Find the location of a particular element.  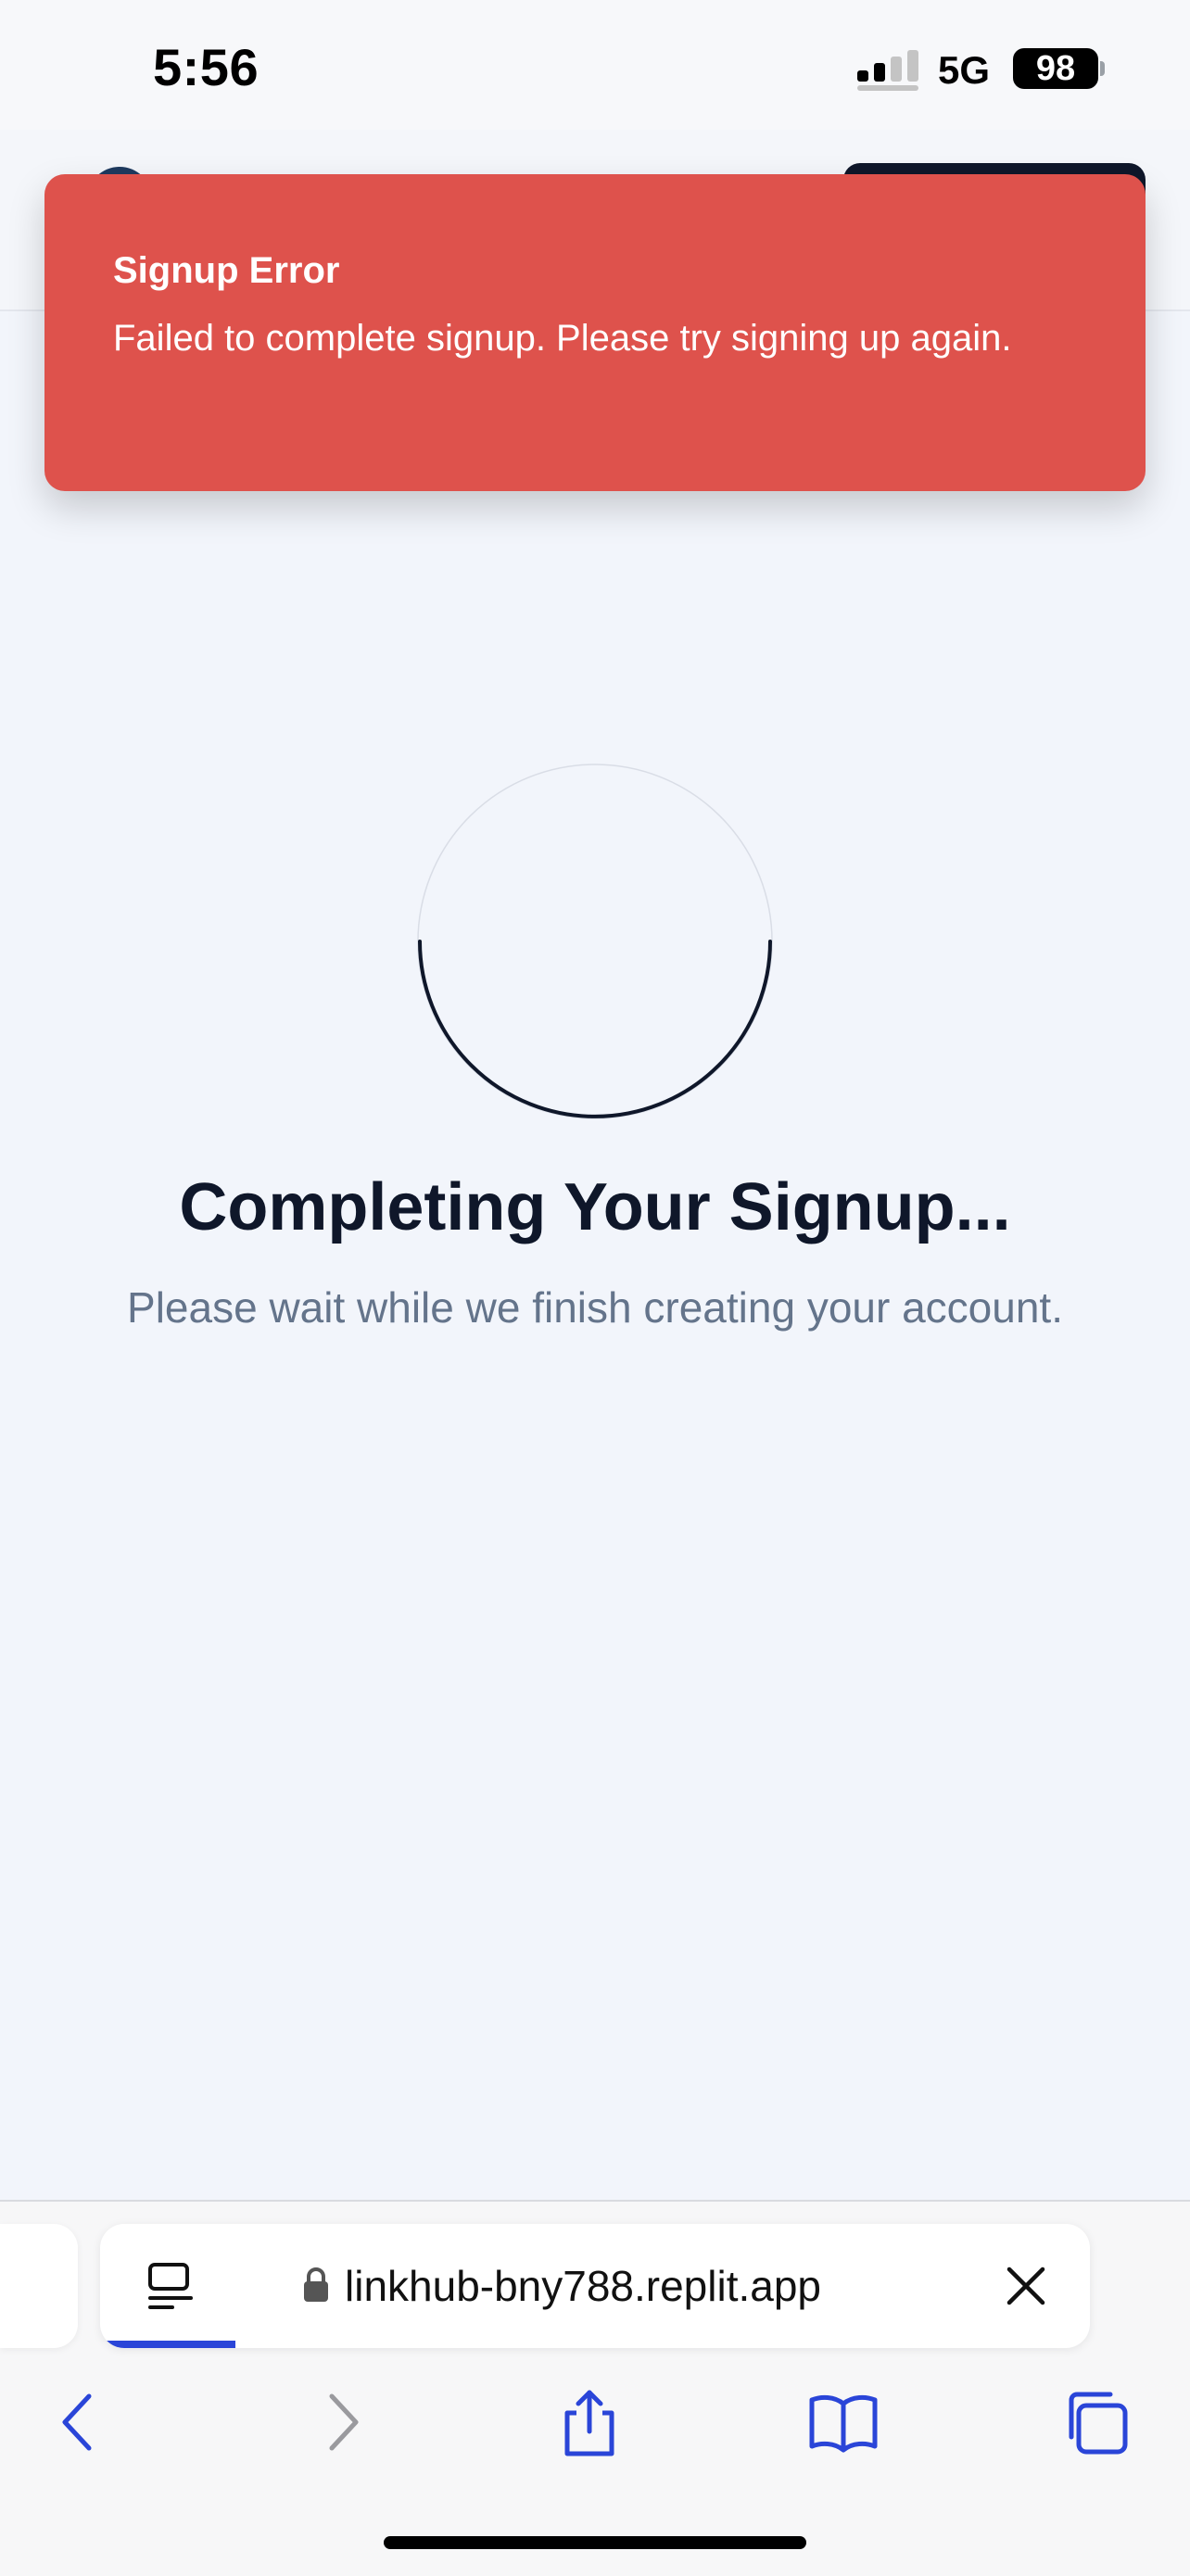

back-button is located at coordinates (80, 2422).